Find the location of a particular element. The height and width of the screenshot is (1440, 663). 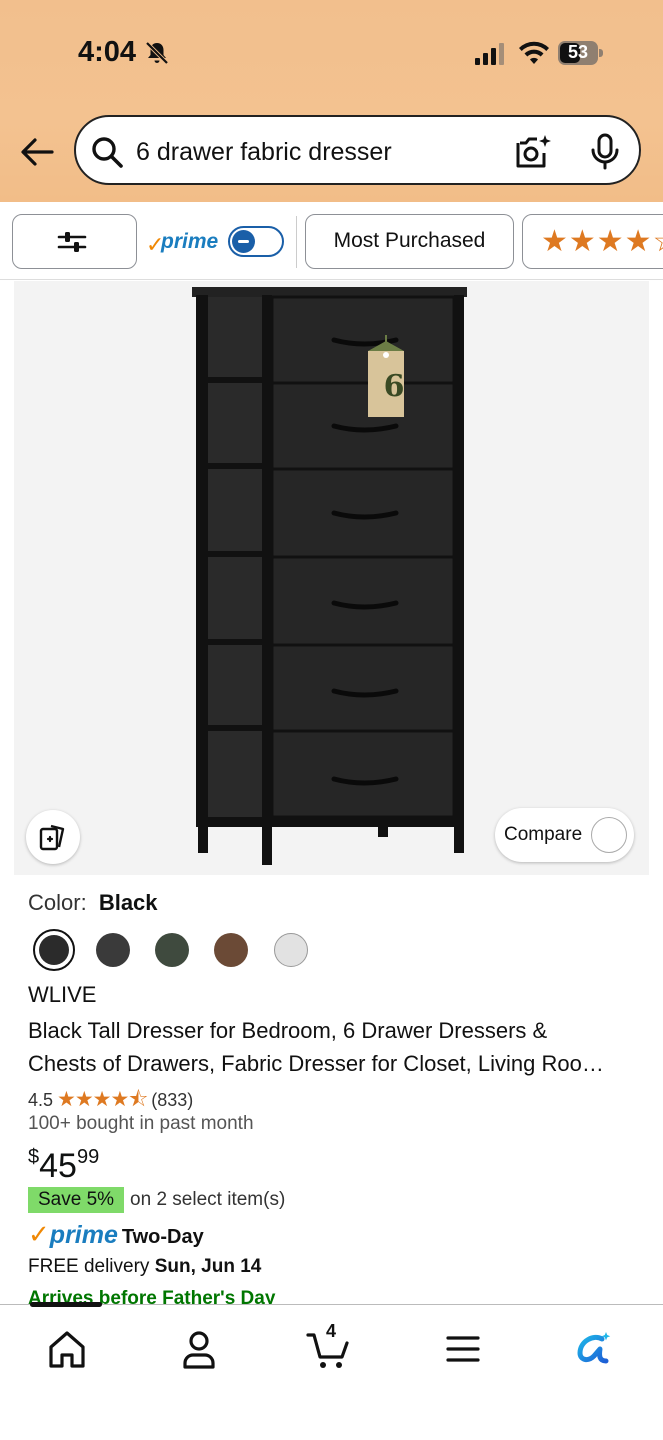

most-purchased-chip: Most Purchased is located at coordinates (409, 241).